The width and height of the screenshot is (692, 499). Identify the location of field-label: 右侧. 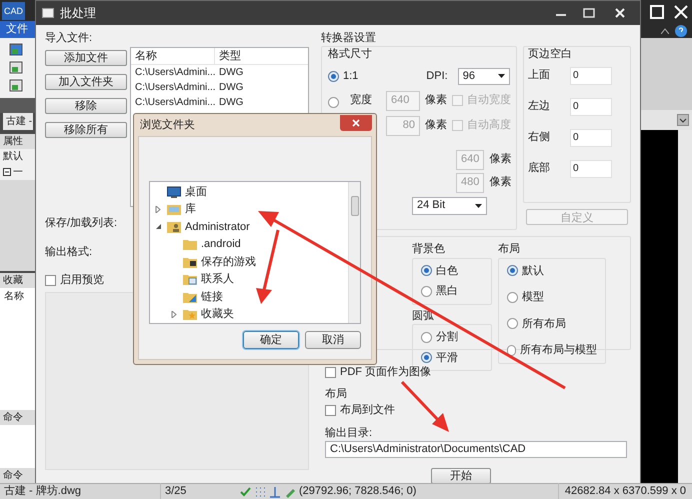
(539, 138).